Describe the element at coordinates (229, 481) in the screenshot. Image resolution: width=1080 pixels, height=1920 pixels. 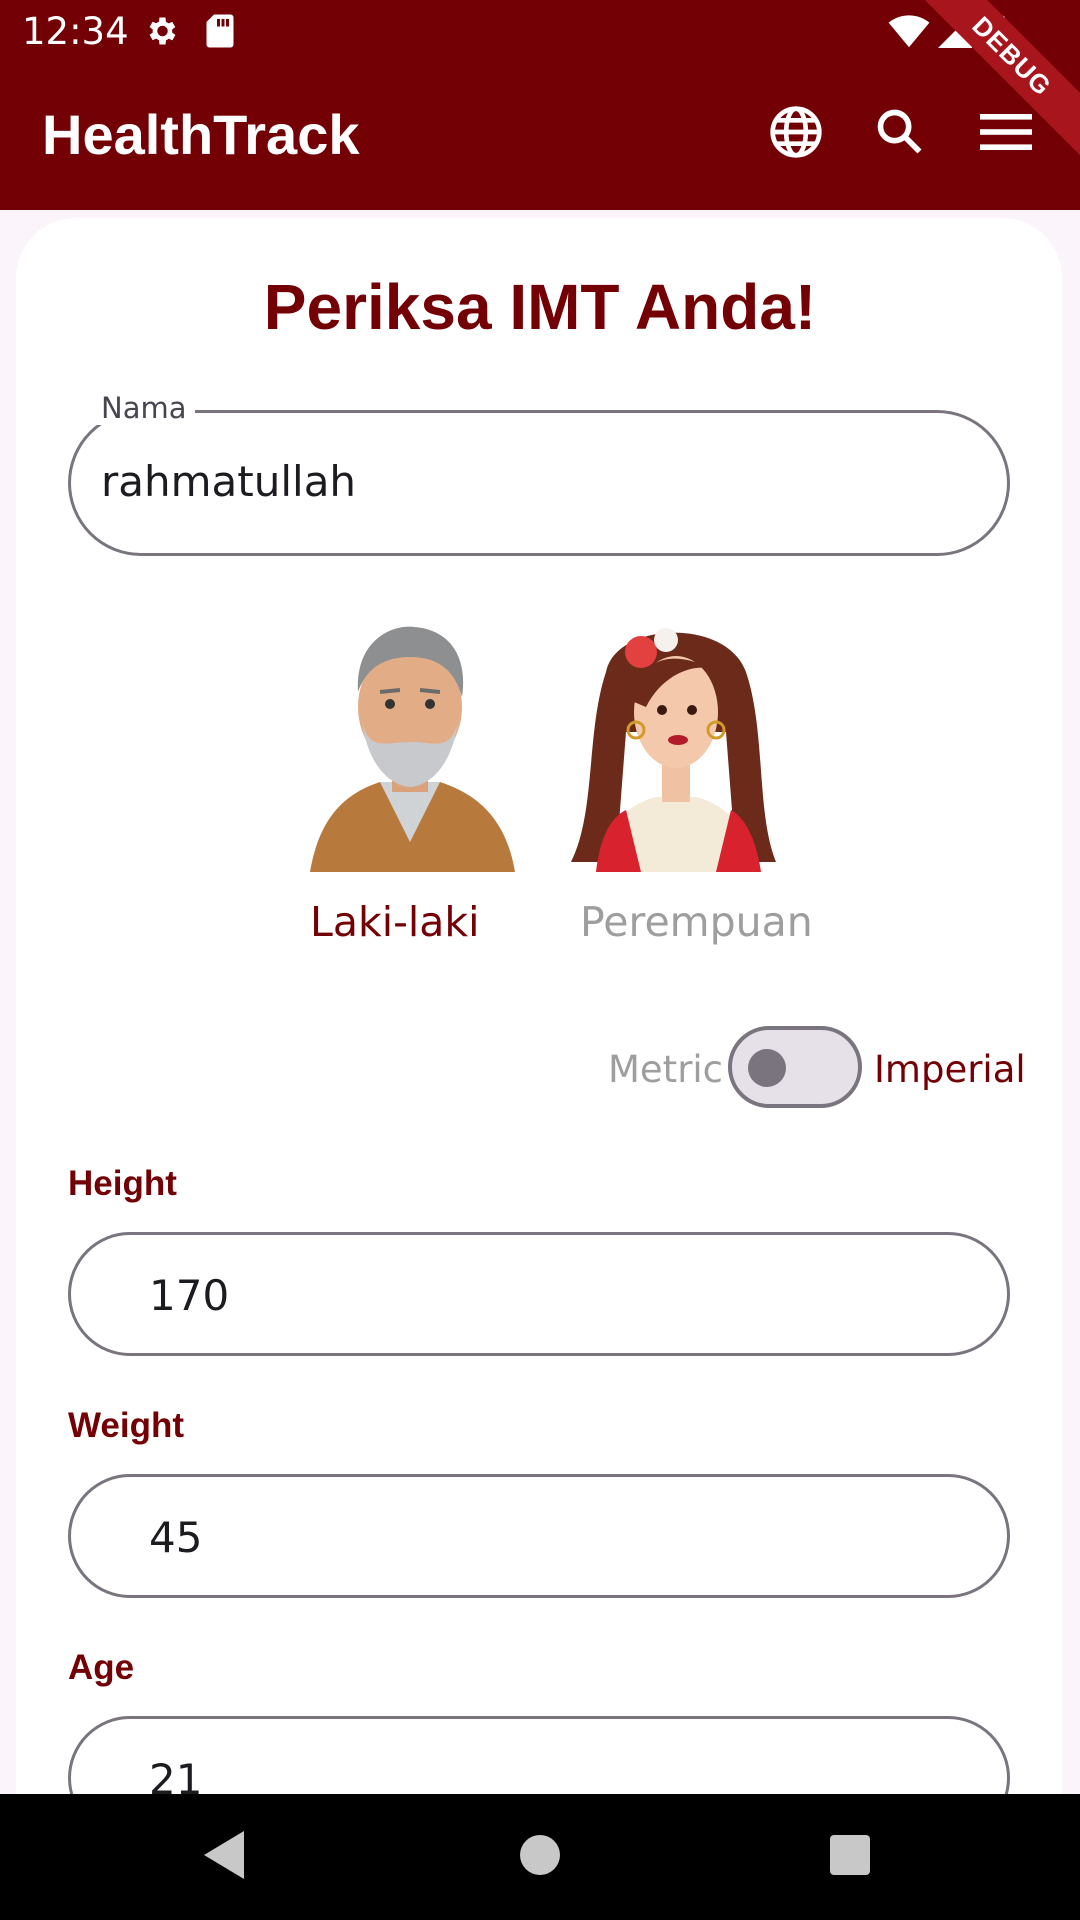
I see `name-field-value: rahmatullah` at that location.